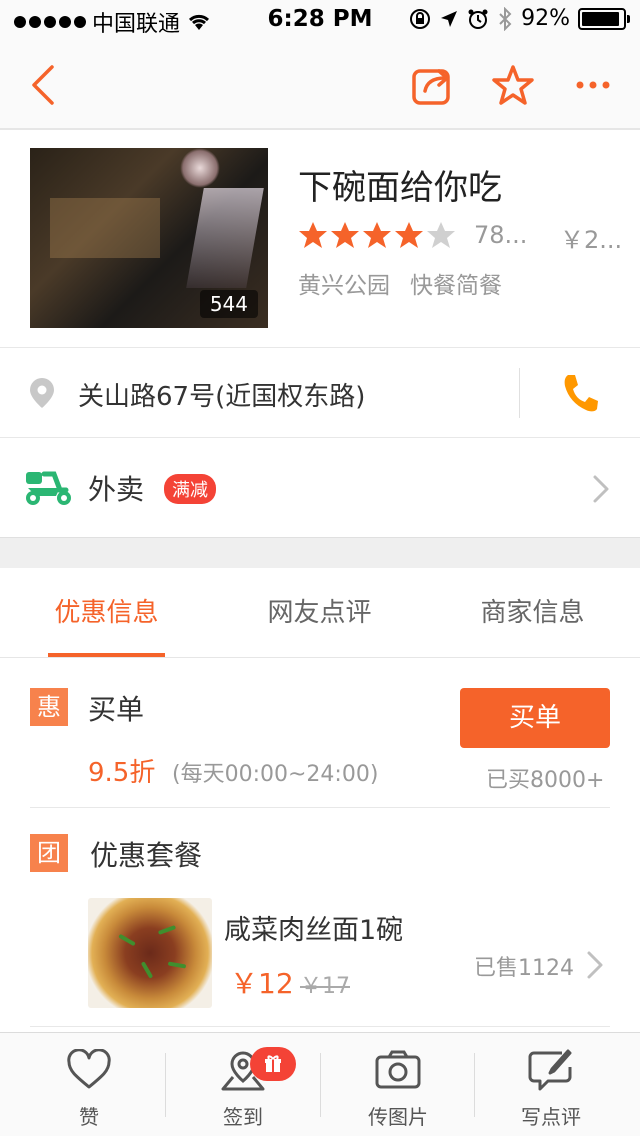 Image resolution: width=640 pixels, height=1136 pixels. I want to click on address-divider, so click(519, 393).